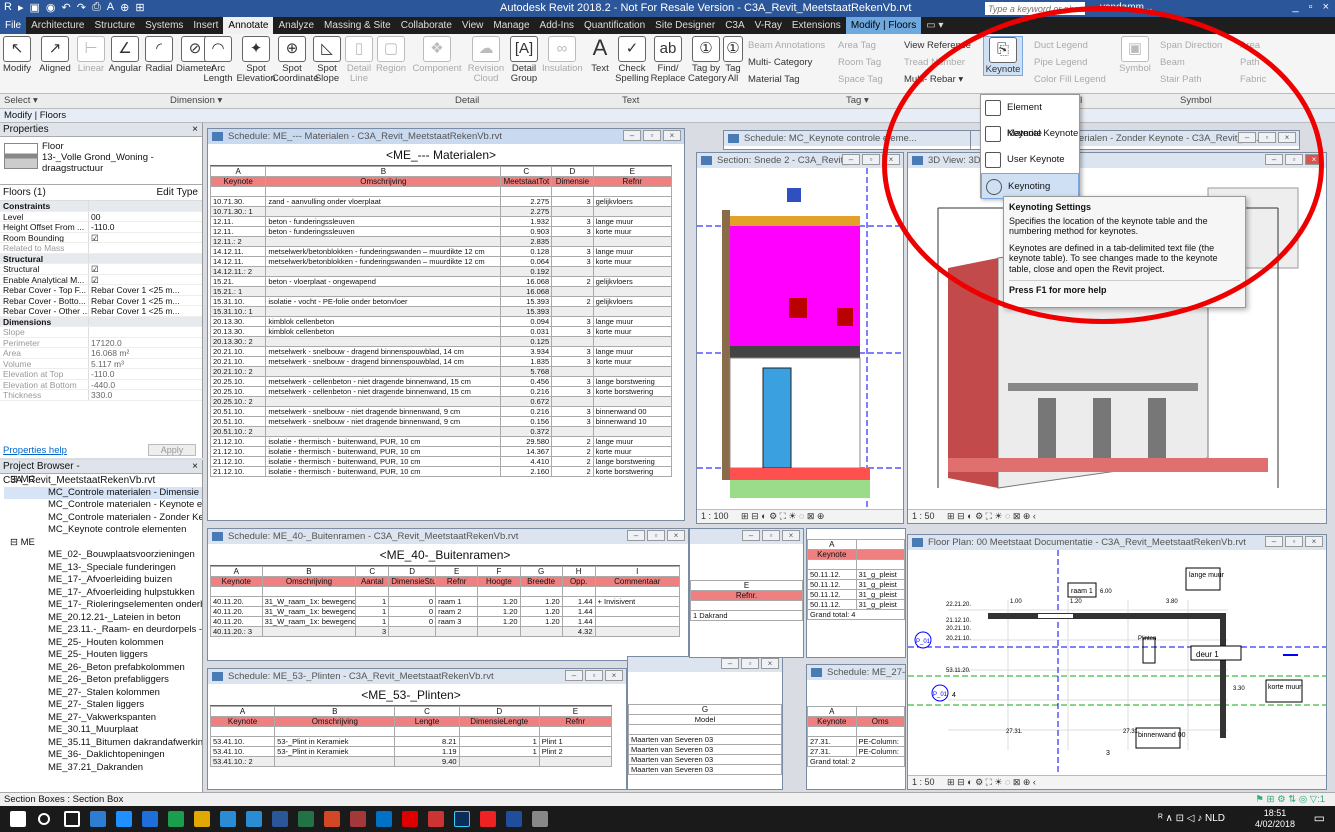 This screenshot has width=1335, height=832. Describe the element at coordinates (238, 361) in the screenshot. I see `table-cell: 20.21.10.` at that location.